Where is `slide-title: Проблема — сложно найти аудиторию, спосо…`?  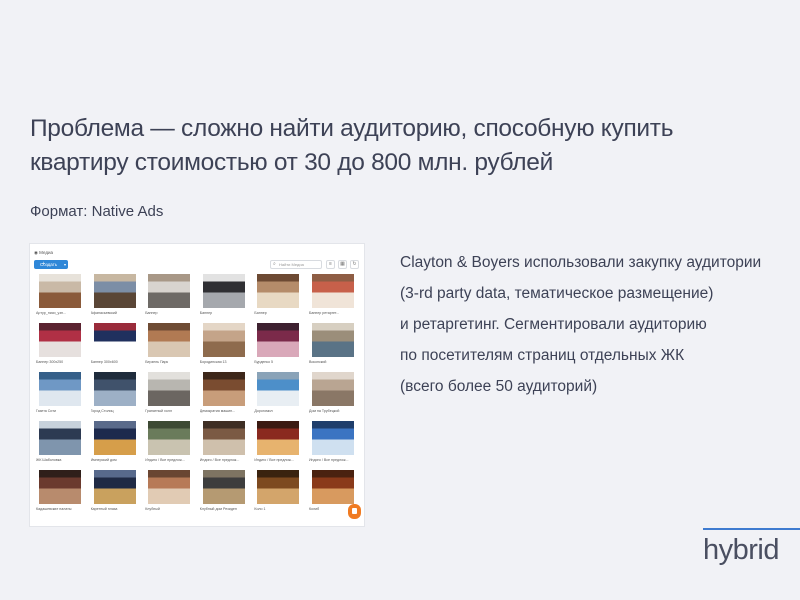
slide-title: Проблема — сложно найти аудиторию, спосо… is located at coordinates (390, 146).